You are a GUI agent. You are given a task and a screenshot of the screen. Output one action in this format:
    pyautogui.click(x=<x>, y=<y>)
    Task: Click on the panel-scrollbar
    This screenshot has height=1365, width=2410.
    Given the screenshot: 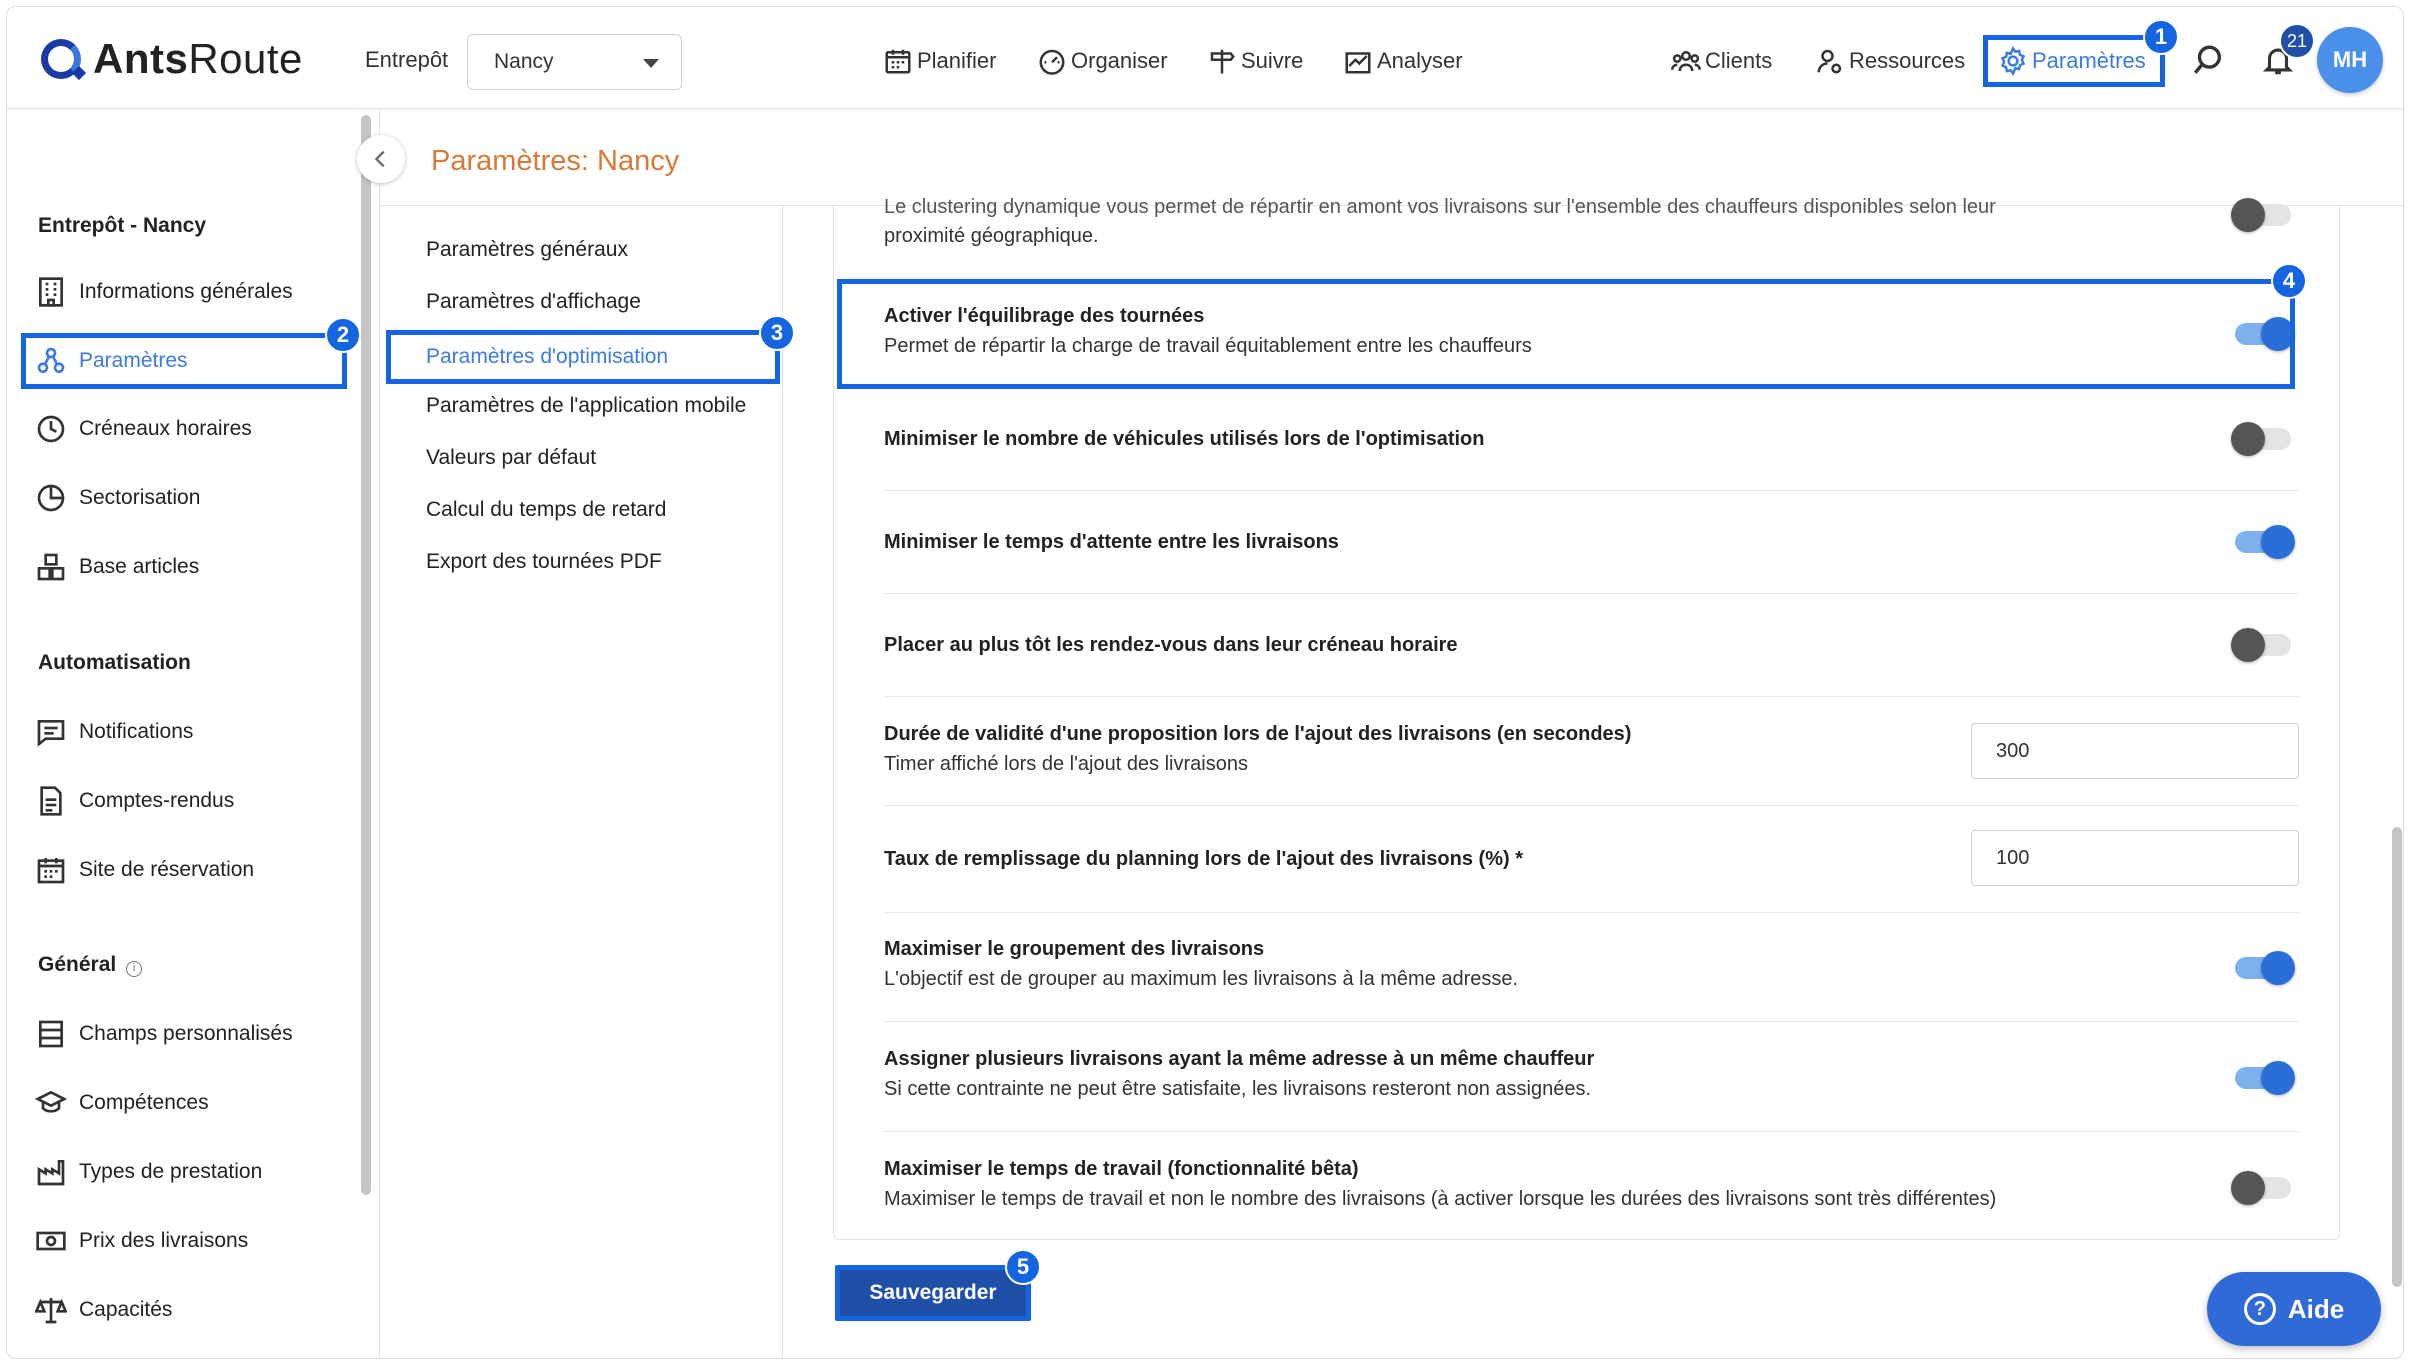 What is the action you would take?
    pyautogui.click(x=2397, y=1057)
    